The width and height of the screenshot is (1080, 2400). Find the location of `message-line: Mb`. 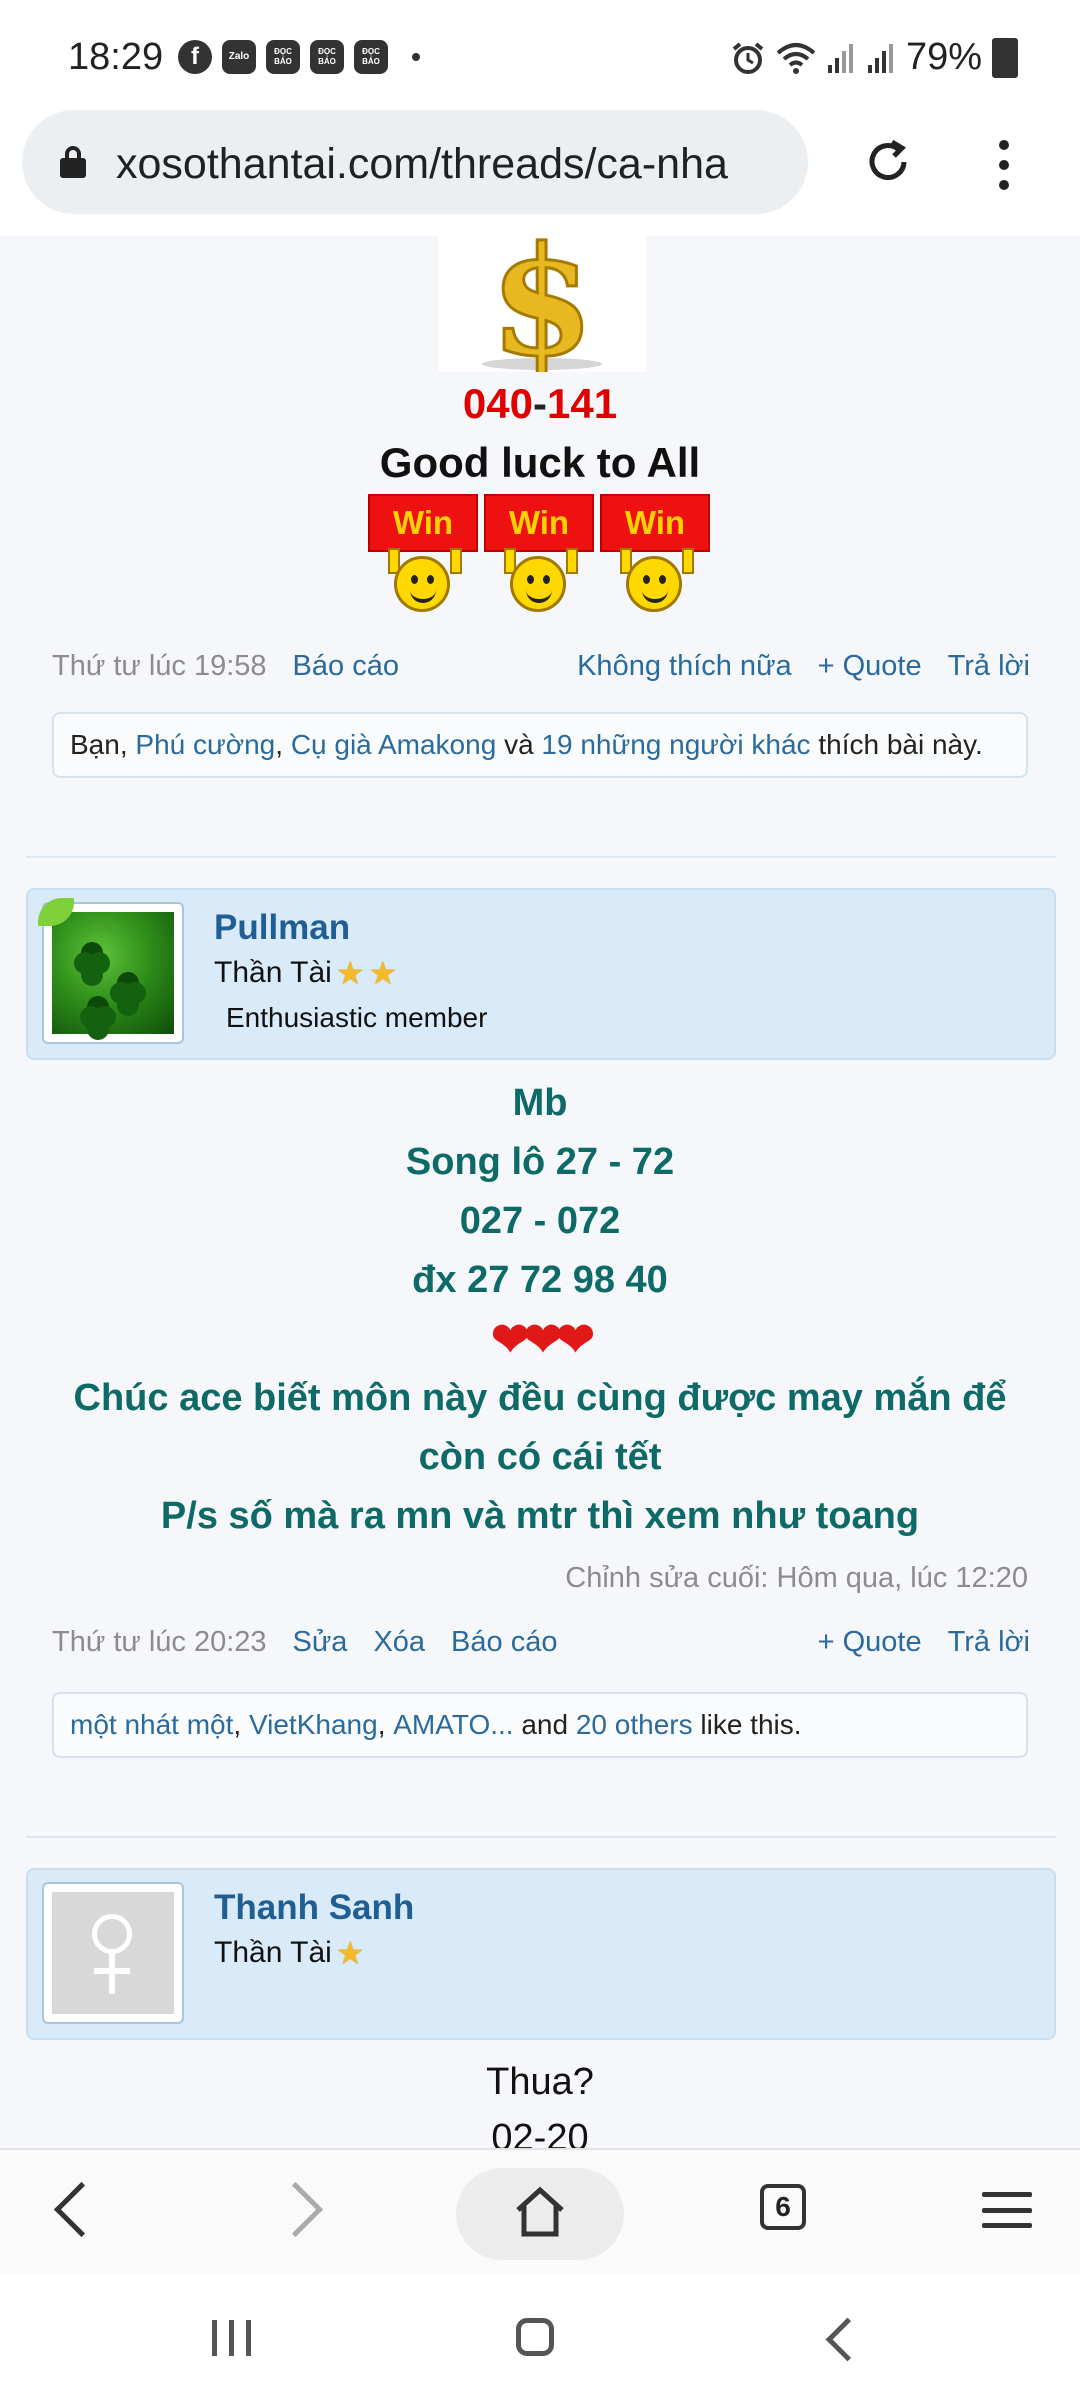

message-line: Mb is located at coordinates (540, 1103).